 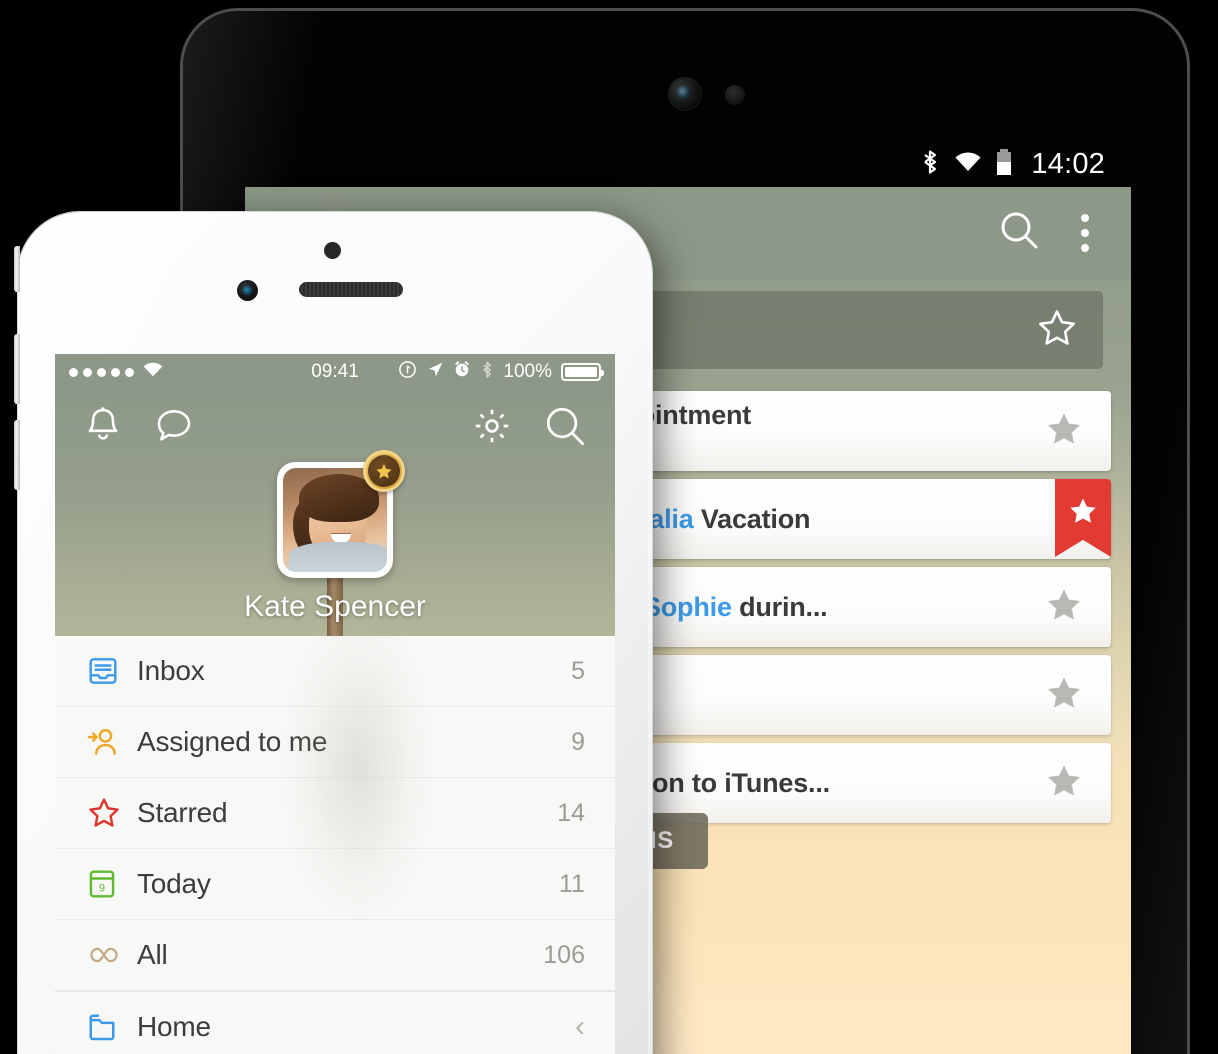 What do you see at coordinates (341, 514) in the screenshot?
I see `avatar` at bounding box center [341, 514].